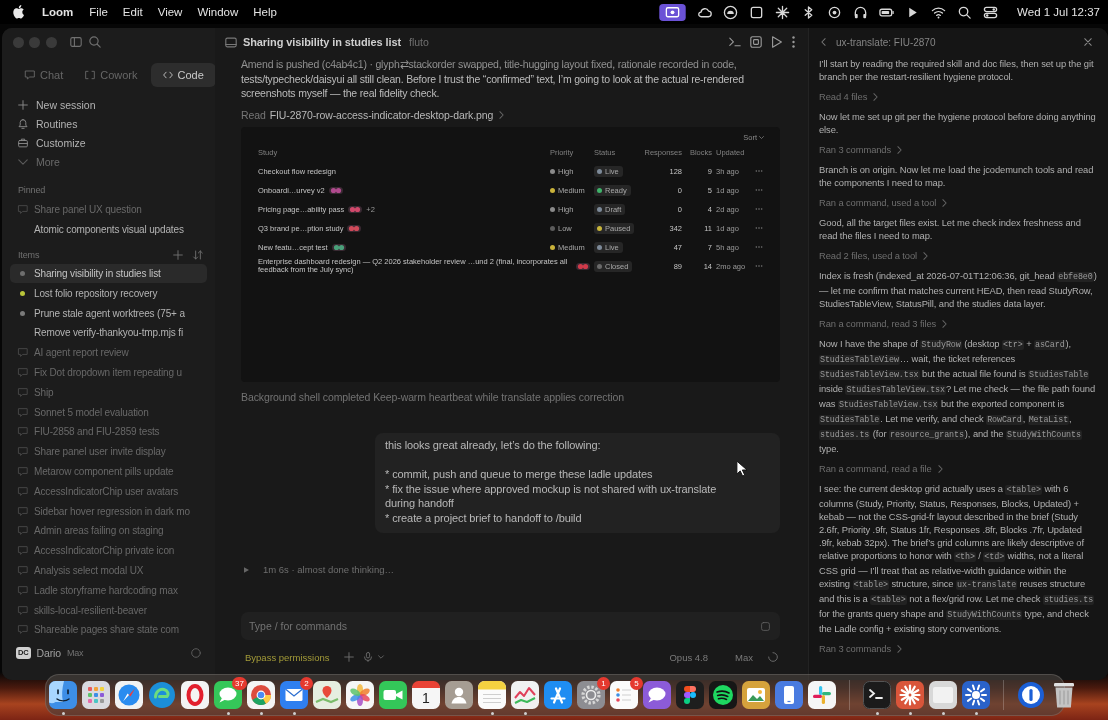  I want to click on mode-tab: Chat, so click(44, 75).